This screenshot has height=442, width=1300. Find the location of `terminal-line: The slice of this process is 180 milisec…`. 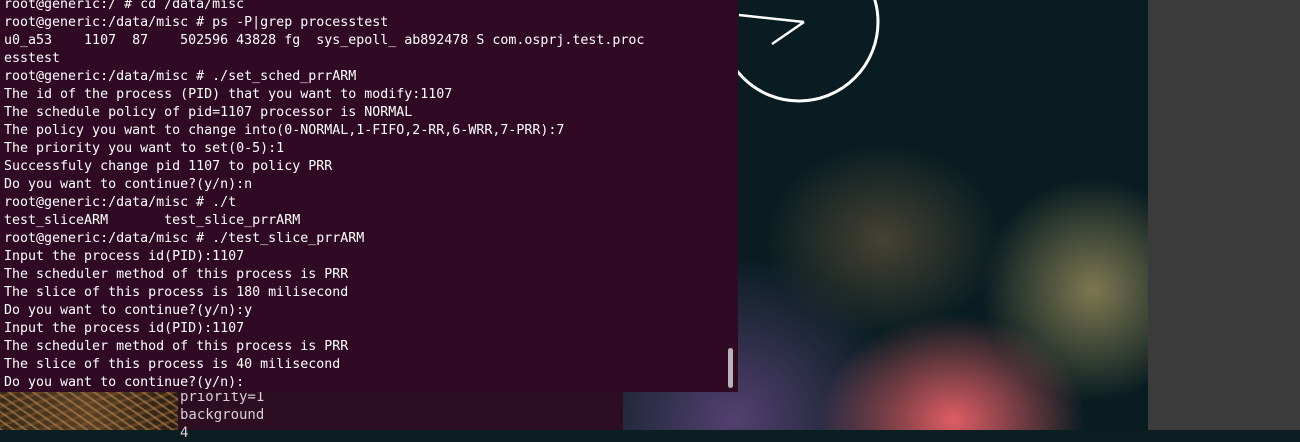

terminal-line: The slice of this process is 180 milisec… is located at coordinates (176, 292).